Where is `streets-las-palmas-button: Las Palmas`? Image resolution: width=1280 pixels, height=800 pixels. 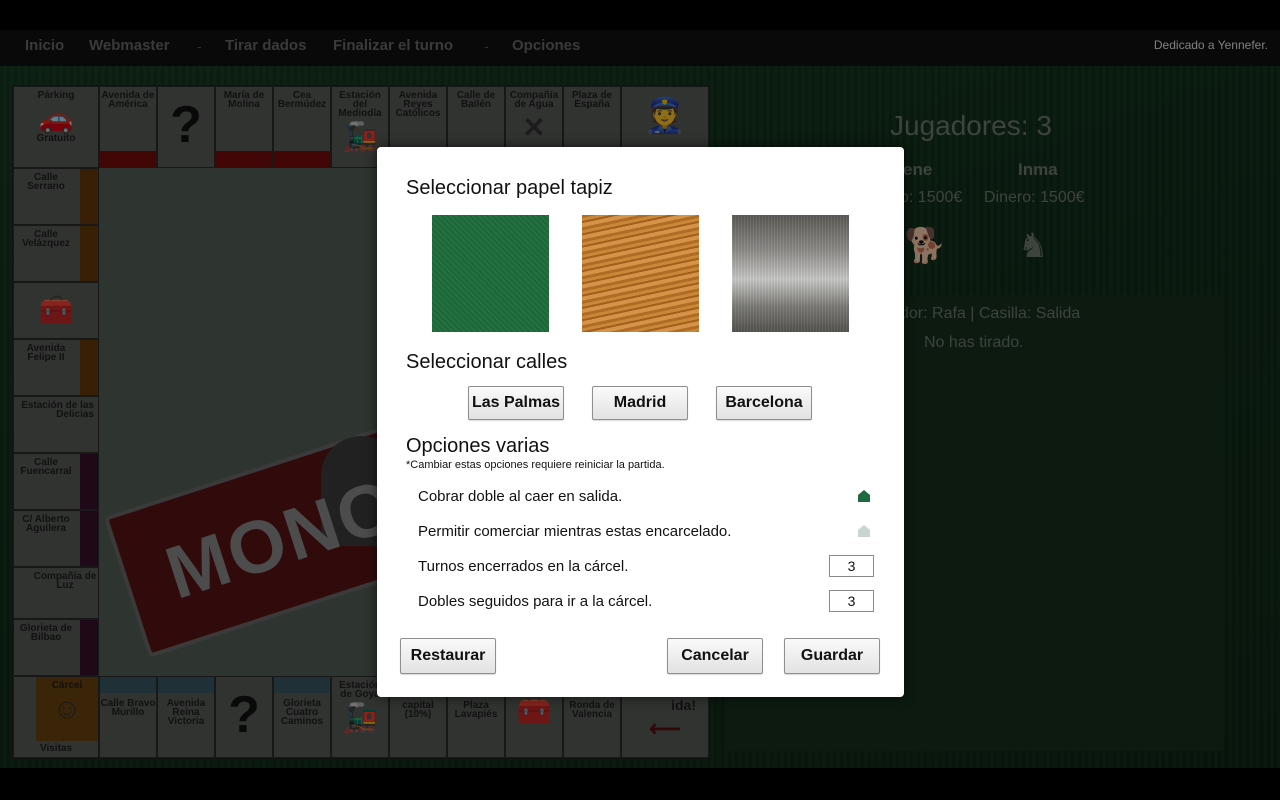 streets-las-palmas-button: Las Palmas is located at coordinates (516, 403).